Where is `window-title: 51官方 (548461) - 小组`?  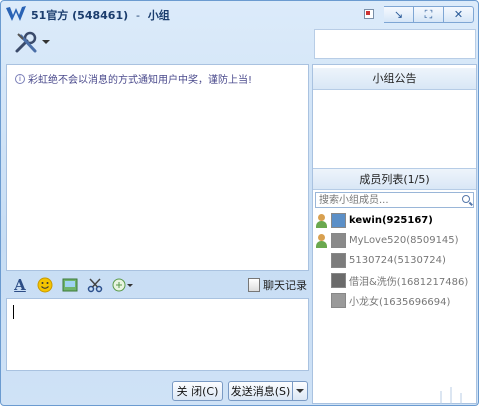 window-title: 51官方 (548461) - 小组 is located at coordinates (100, 15).